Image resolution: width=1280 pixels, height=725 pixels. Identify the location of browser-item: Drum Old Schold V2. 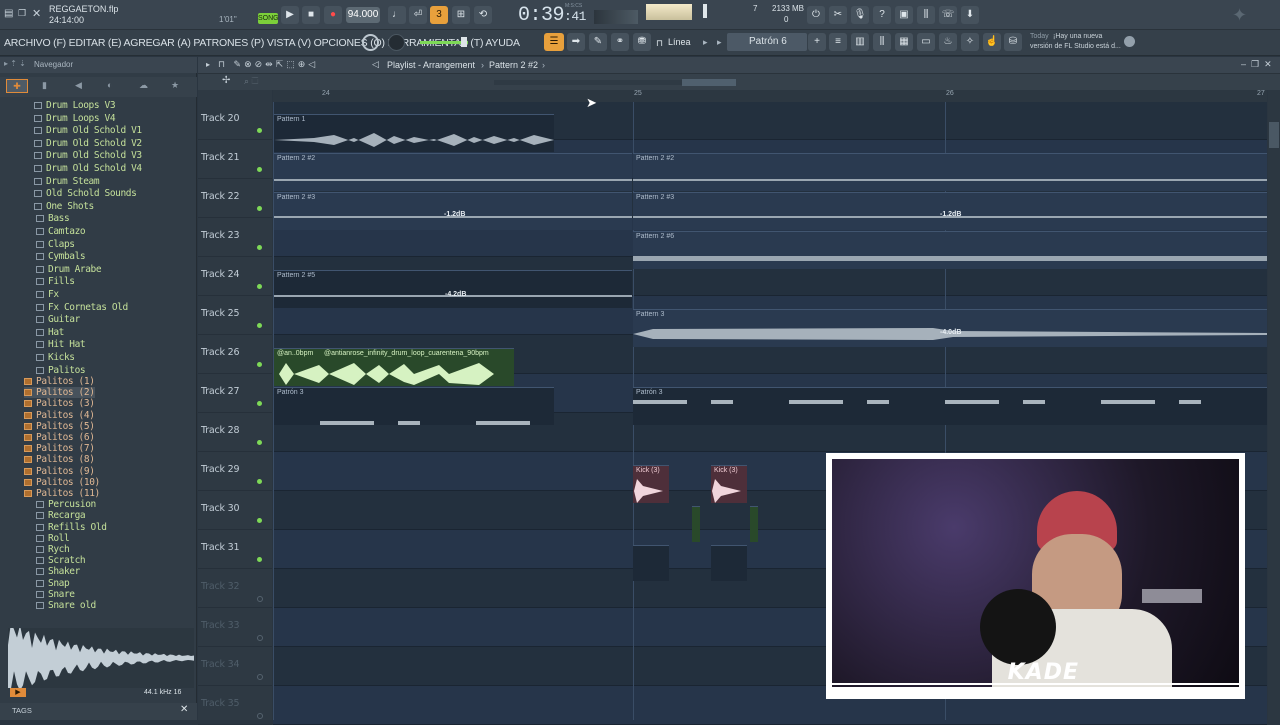
(88, 143).